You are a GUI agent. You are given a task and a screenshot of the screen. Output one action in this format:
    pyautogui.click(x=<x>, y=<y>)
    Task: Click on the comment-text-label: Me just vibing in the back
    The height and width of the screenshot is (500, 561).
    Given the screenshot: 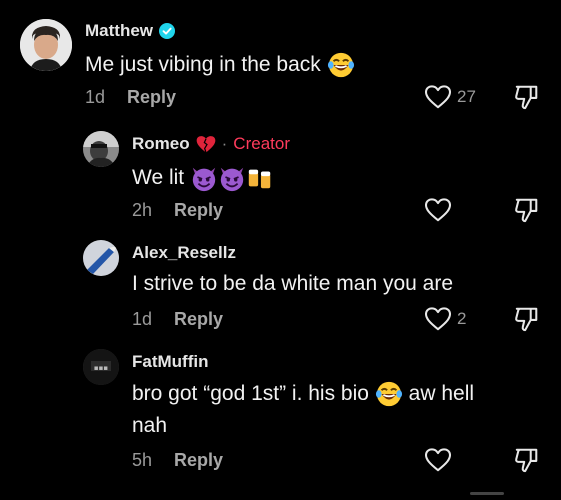 What is the action you would take?
    pyautogui.click(x=203, y=64)
    